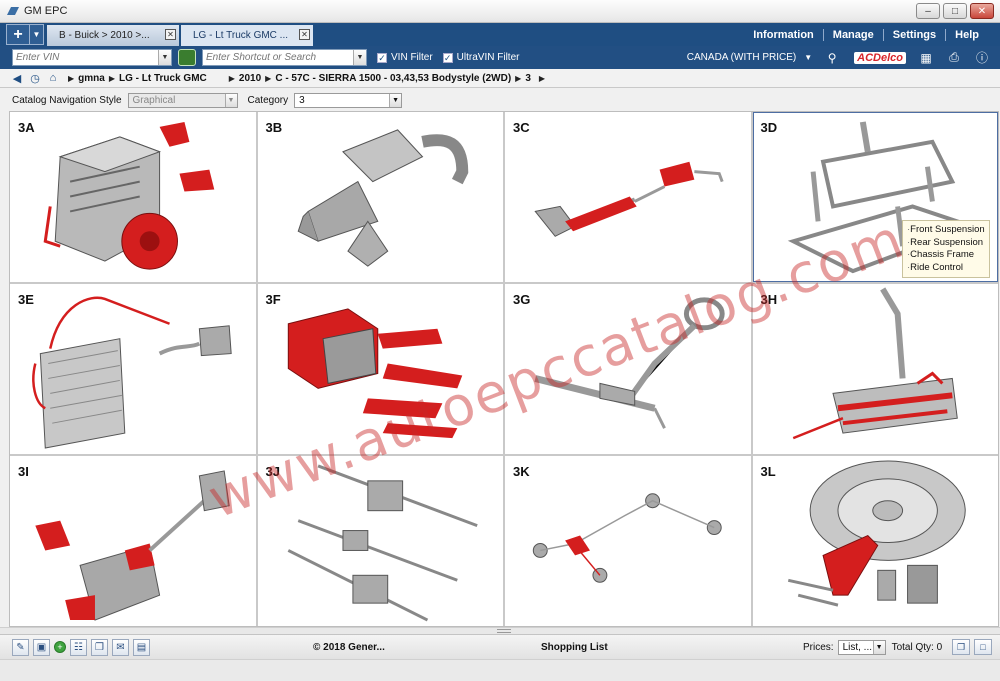  Describe the element at coordinates (504, 631) in the screenshot. I see `splitter-grip-icon` at that location.